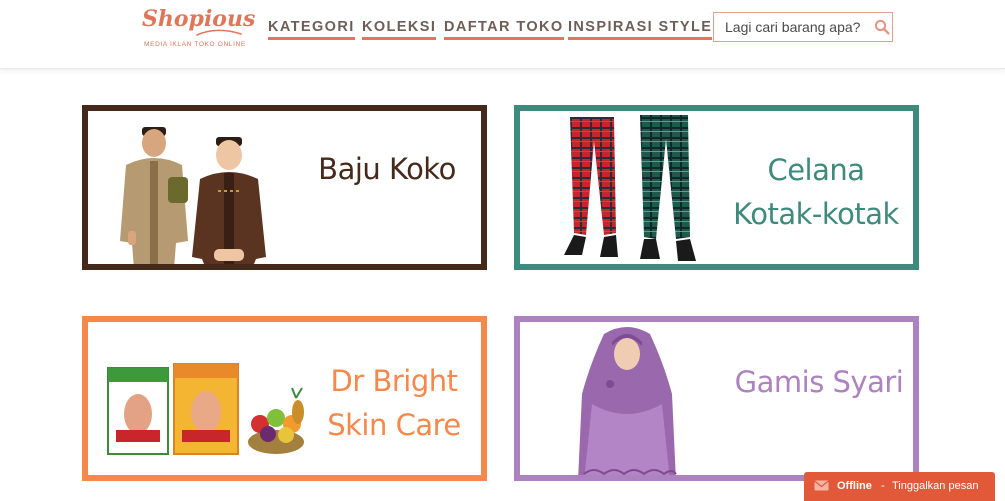  What do you see at coordinates (399, 29) in the screenshot?
I see `nav-koleksi: KOLEKSI` at bounding box center [399, 29].